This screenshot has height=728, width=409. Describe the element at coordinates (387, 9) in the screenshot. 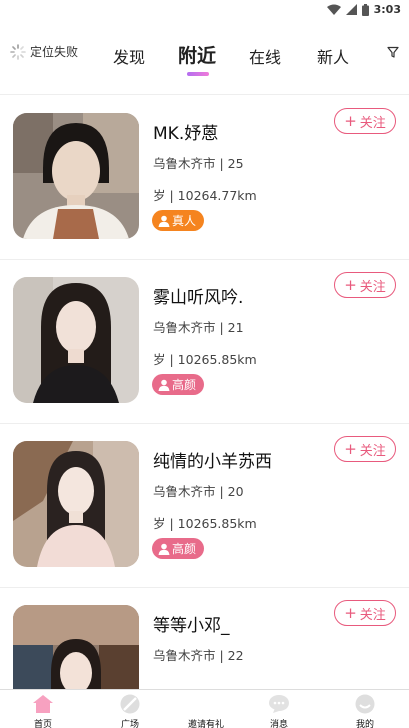

I see `status-time: 3:03` at that location.